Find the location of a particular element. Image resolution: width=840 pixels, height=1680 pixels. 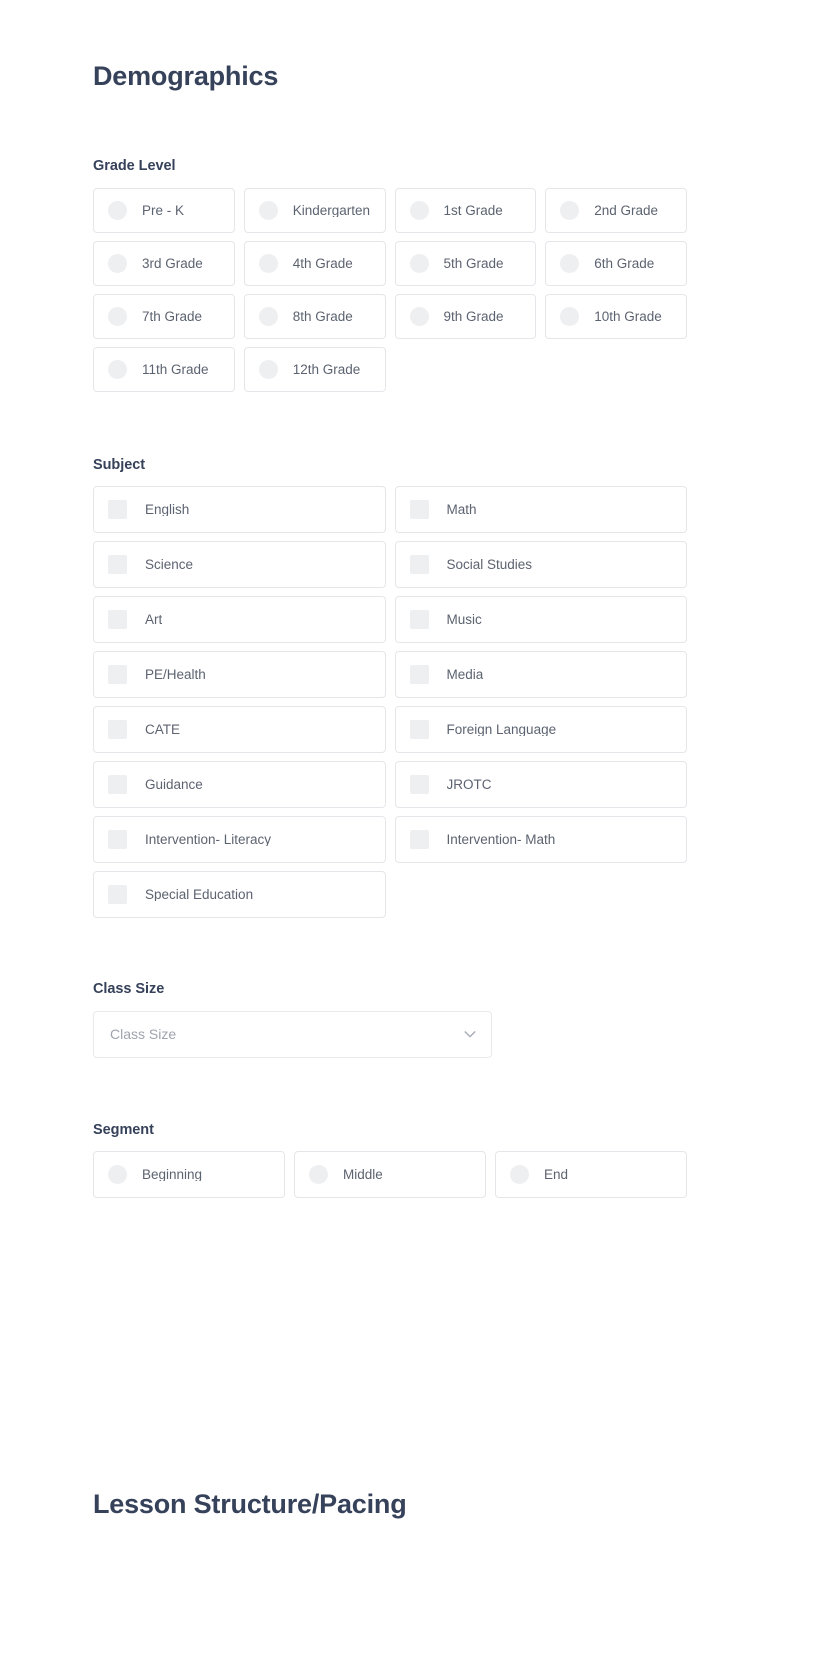

option-label: Math is located at coordinates (461, 509).